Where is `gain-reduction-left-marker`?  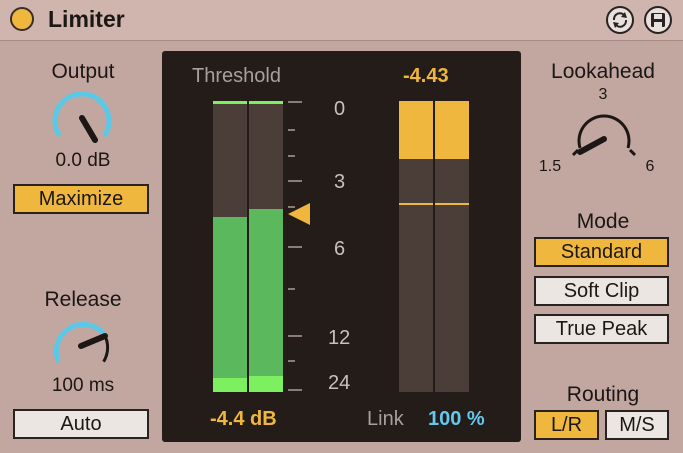
gain-reduction-left-marker is located at coordinates (416, 204).